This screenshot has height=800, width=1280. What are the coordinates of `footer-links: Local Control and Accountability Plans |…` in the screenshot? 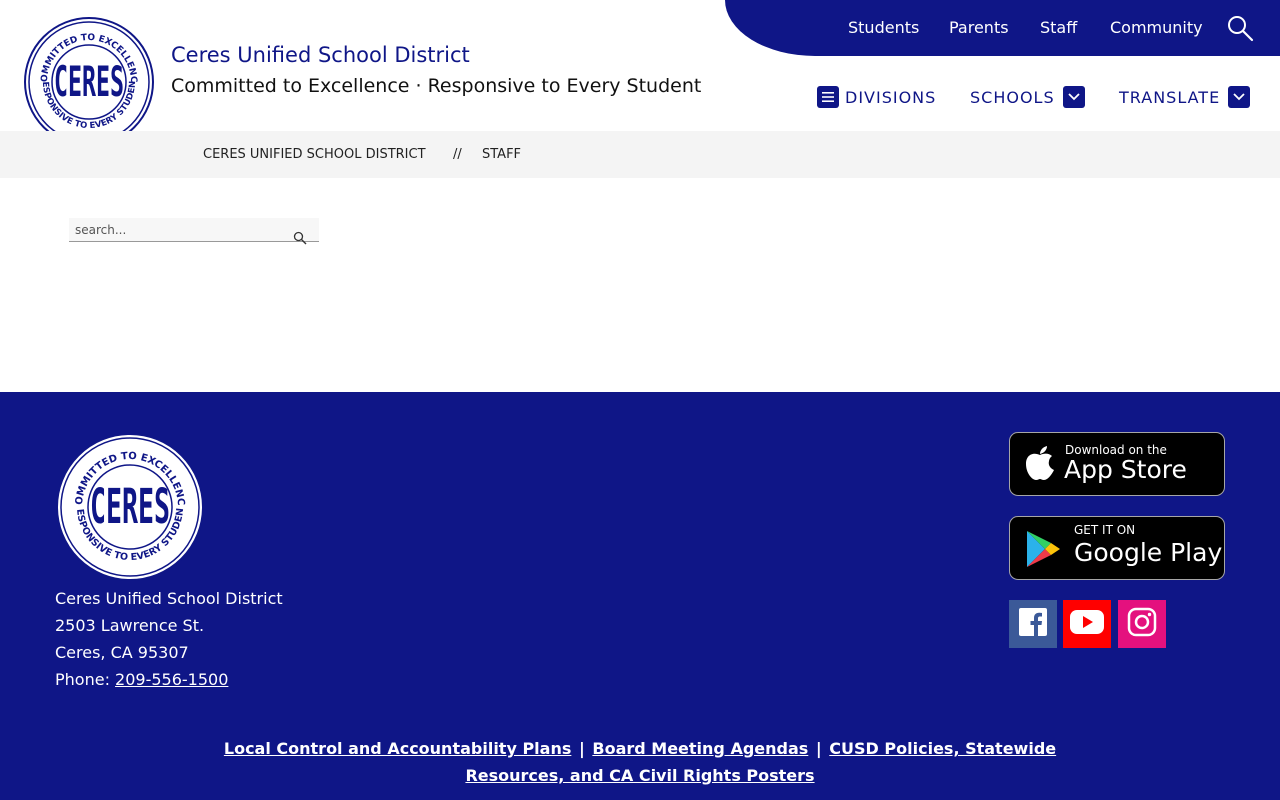 It's located at (640, 762).